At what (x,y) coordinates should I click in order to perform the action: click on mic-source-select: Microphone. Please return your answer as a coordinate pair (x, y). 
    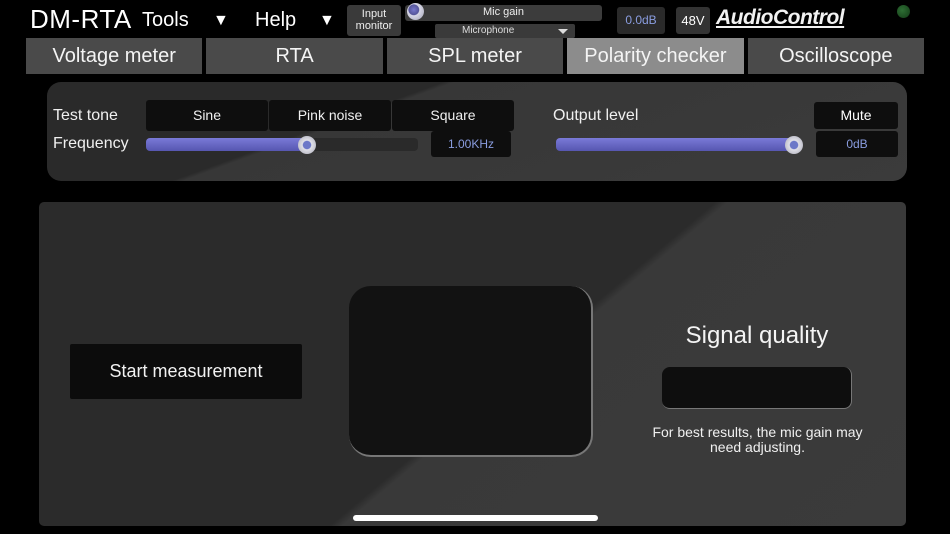
    Looking at the image, I should click on (505, 31).